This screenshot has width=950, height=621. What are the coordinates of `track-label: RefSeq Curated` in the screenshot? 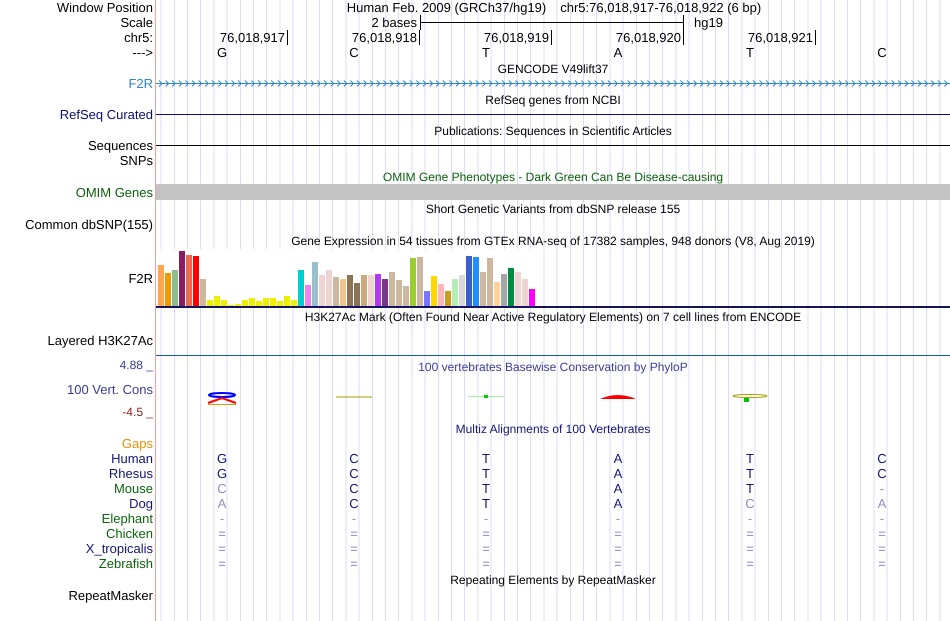 It's located at (106, 114).